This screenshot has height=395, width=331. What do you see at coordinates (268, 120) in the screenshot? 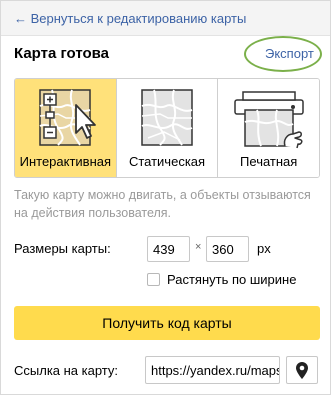
I see `printer-map-icon` at bounding box center [268, 120].